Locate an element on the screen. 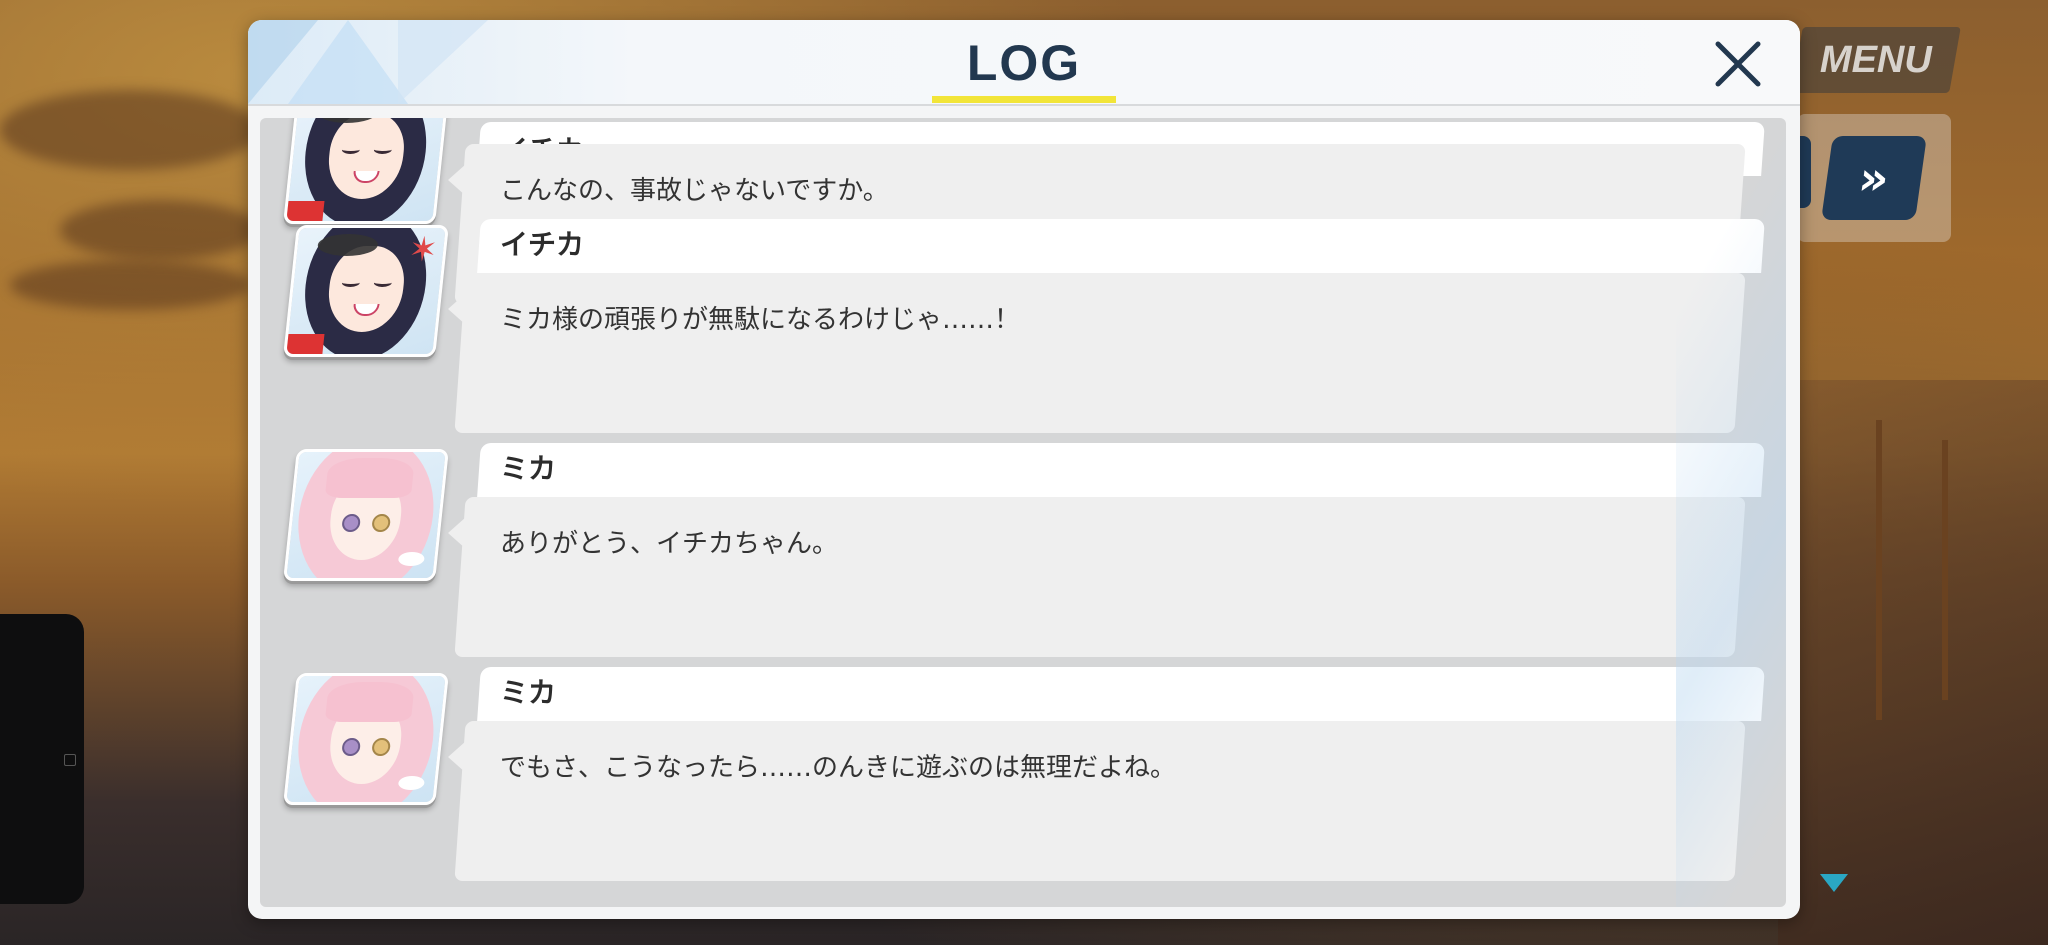 The height and width of the screenshot is (945, 2048). close-icon is located at coordinates (1738, 64).